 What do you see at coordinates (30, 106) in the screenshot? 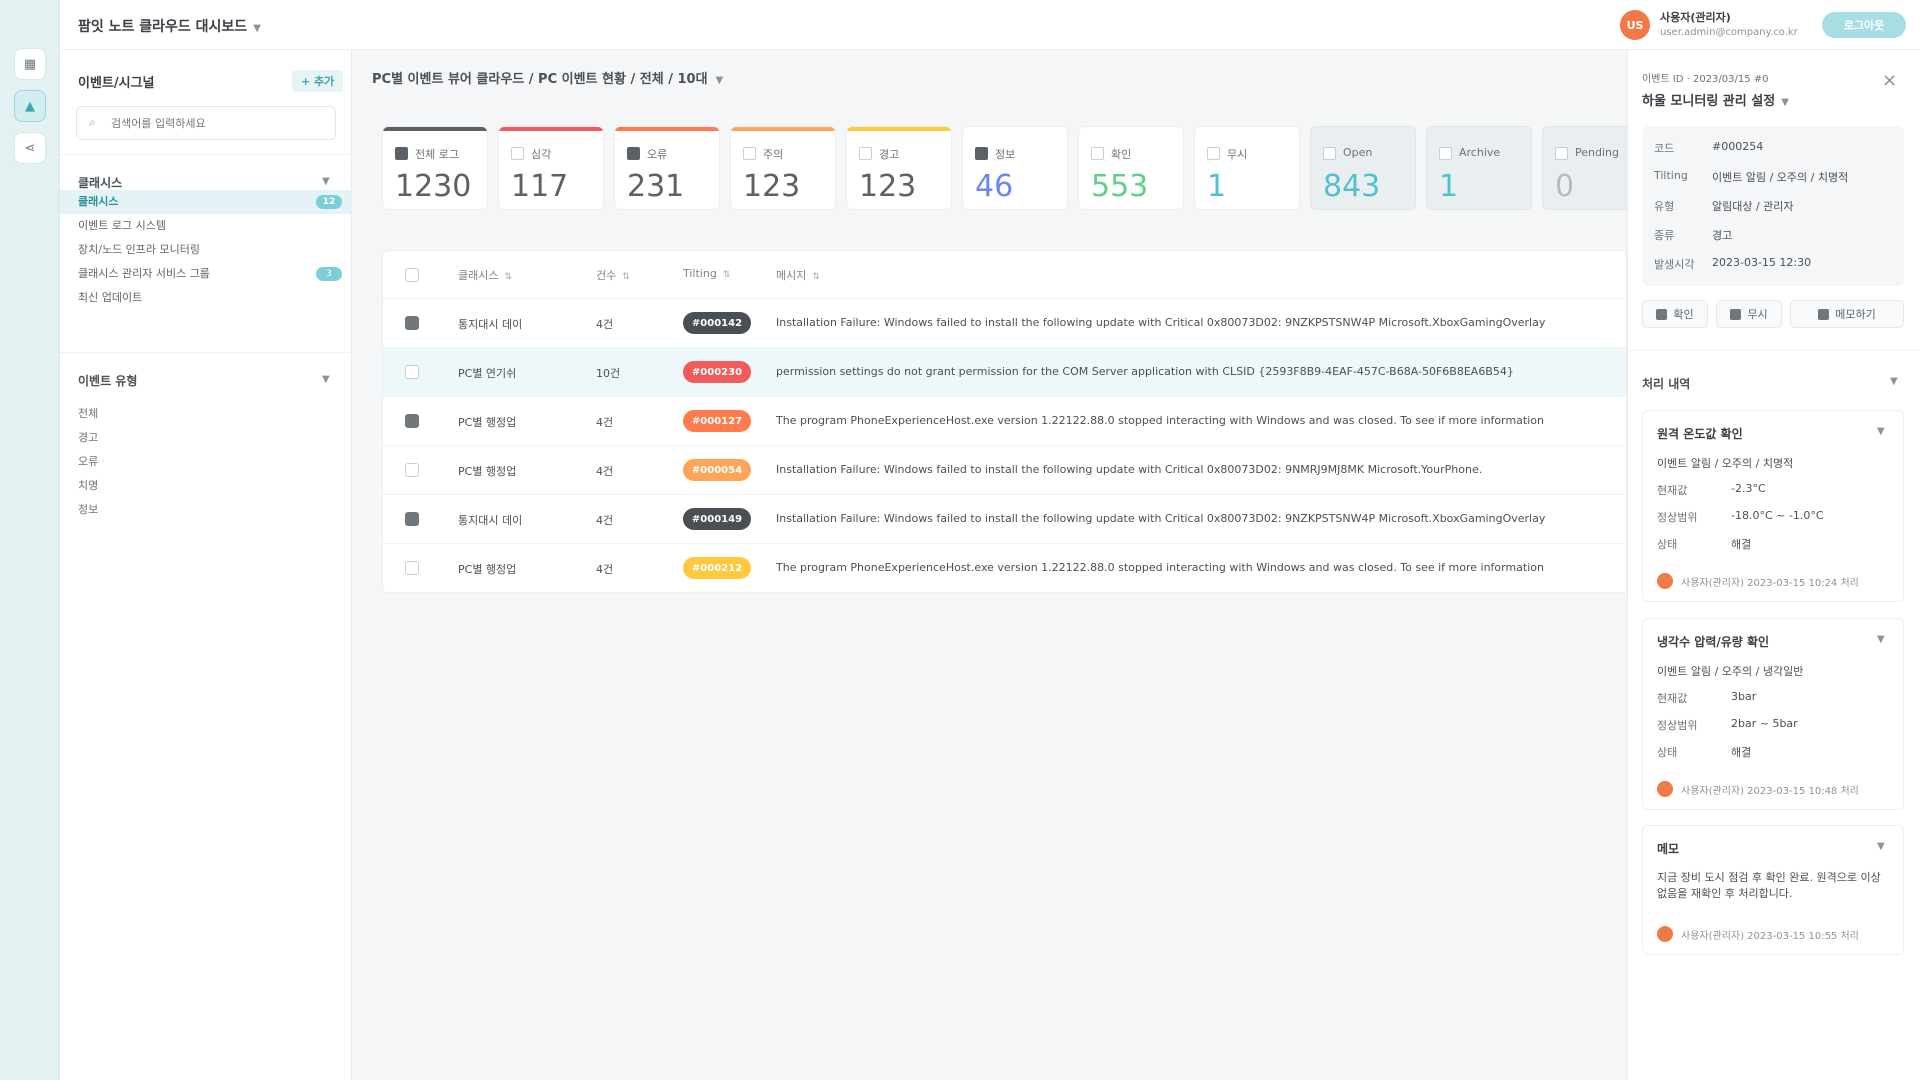
I see `alert-icon: ▲` at bounding box center [30, 106].